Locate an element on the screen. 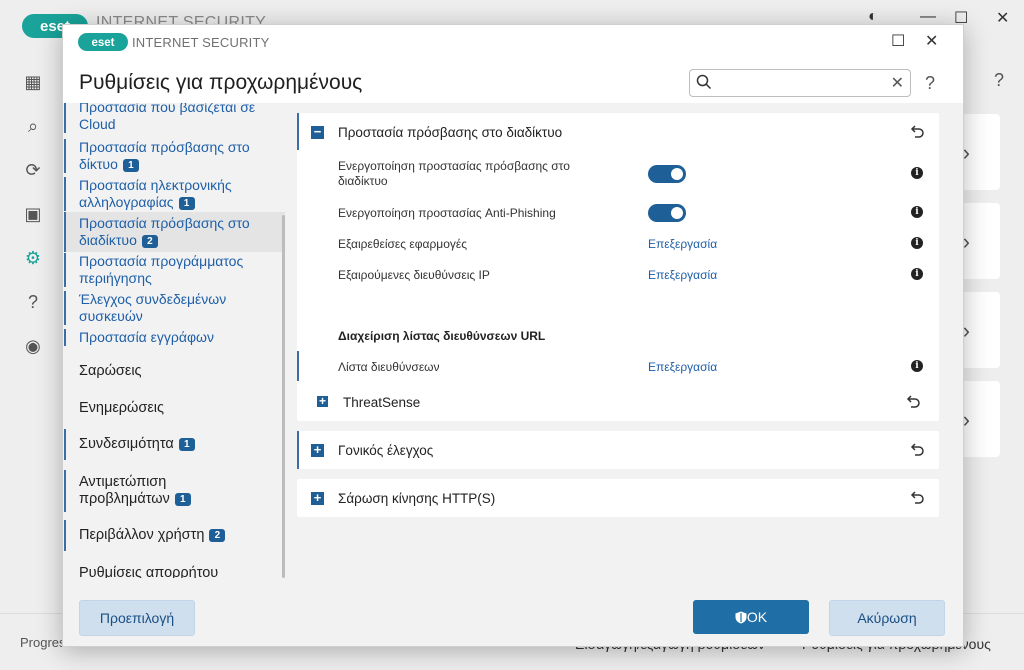  search-box: ✕ is located at coordinates (800, 83).